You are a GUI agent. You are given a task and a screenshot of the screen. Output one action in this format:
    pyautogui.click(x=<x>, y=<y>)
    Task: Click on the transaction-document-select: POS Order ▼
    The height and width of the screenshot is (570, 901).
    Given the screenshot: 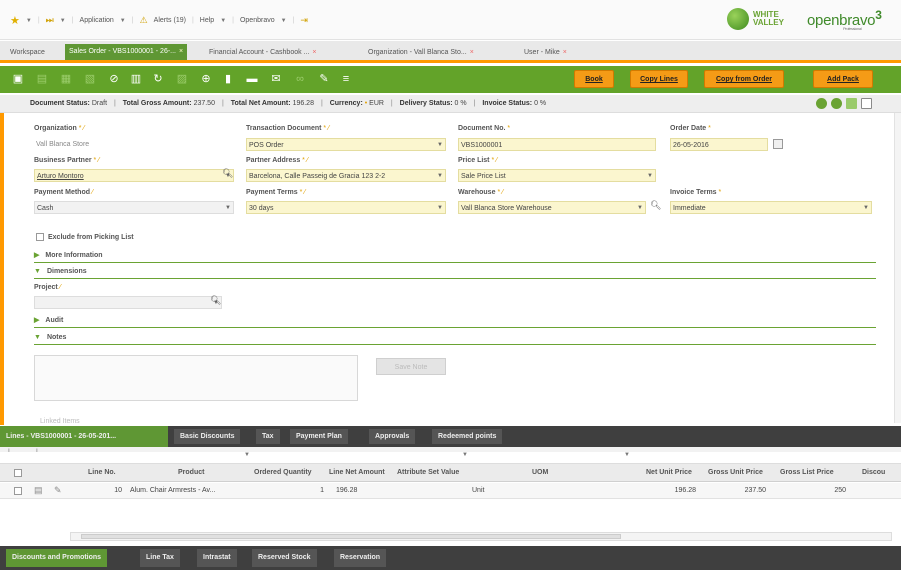 What is the action you would take?
    pyautogui.click(x=346, y=144)
    